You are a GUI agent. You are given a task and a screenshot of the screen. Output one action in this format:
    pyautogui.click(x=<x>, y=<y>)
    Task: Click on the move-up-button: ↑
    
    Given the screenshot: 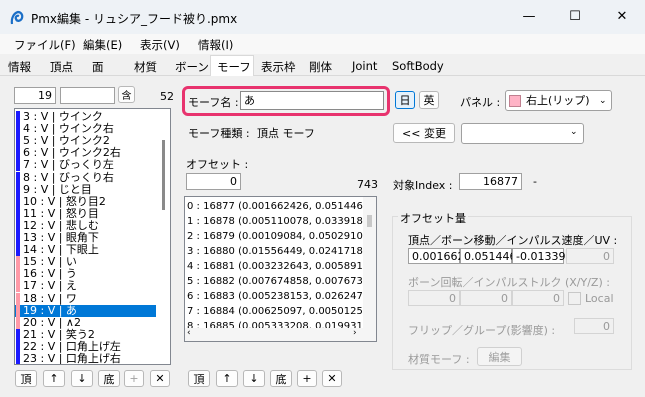 What is the action you would take?
    pyautogui.click(x=54, y=378)
    